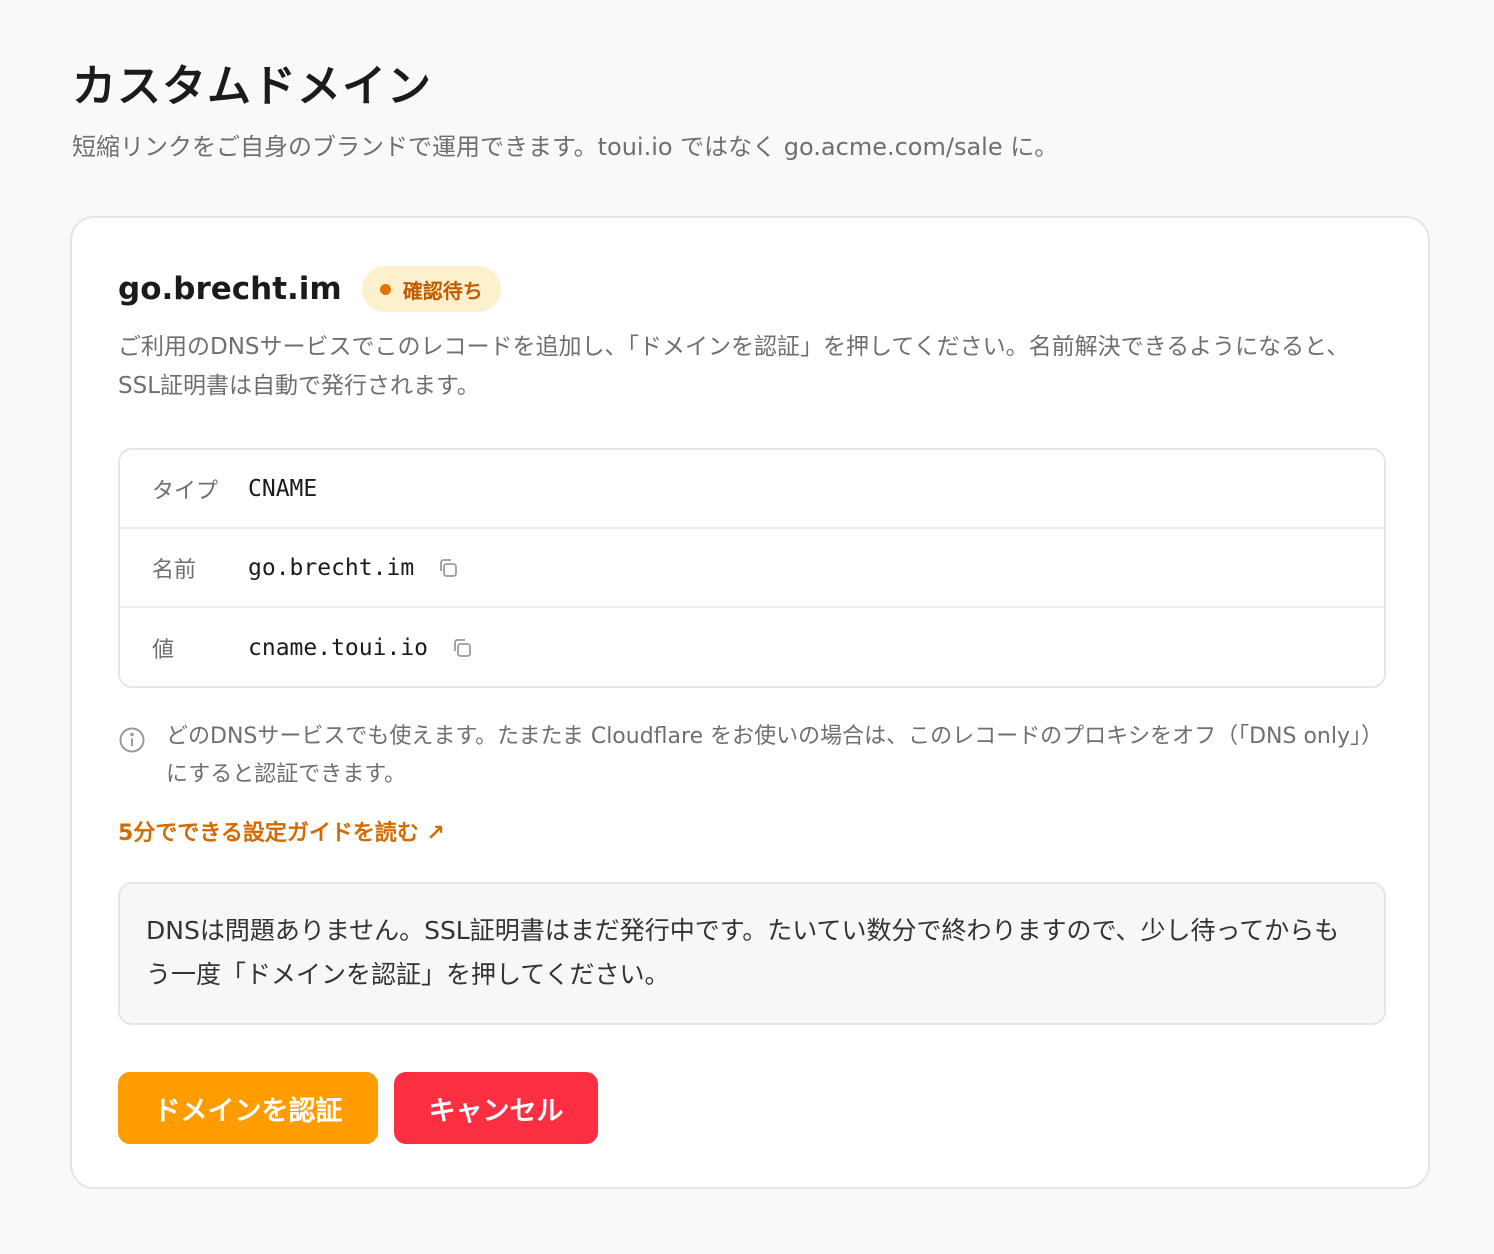  I want to click on page-title: カスタムドメイン, so click(252, 86).